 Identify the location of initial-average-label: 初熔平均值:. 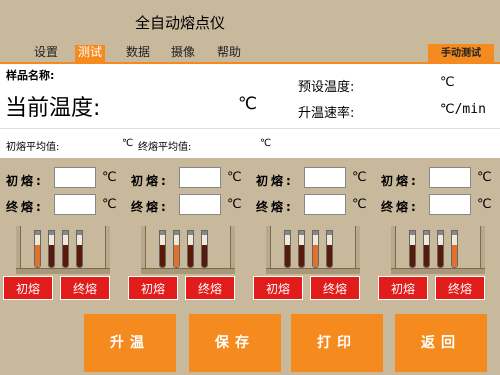
(33, 147).